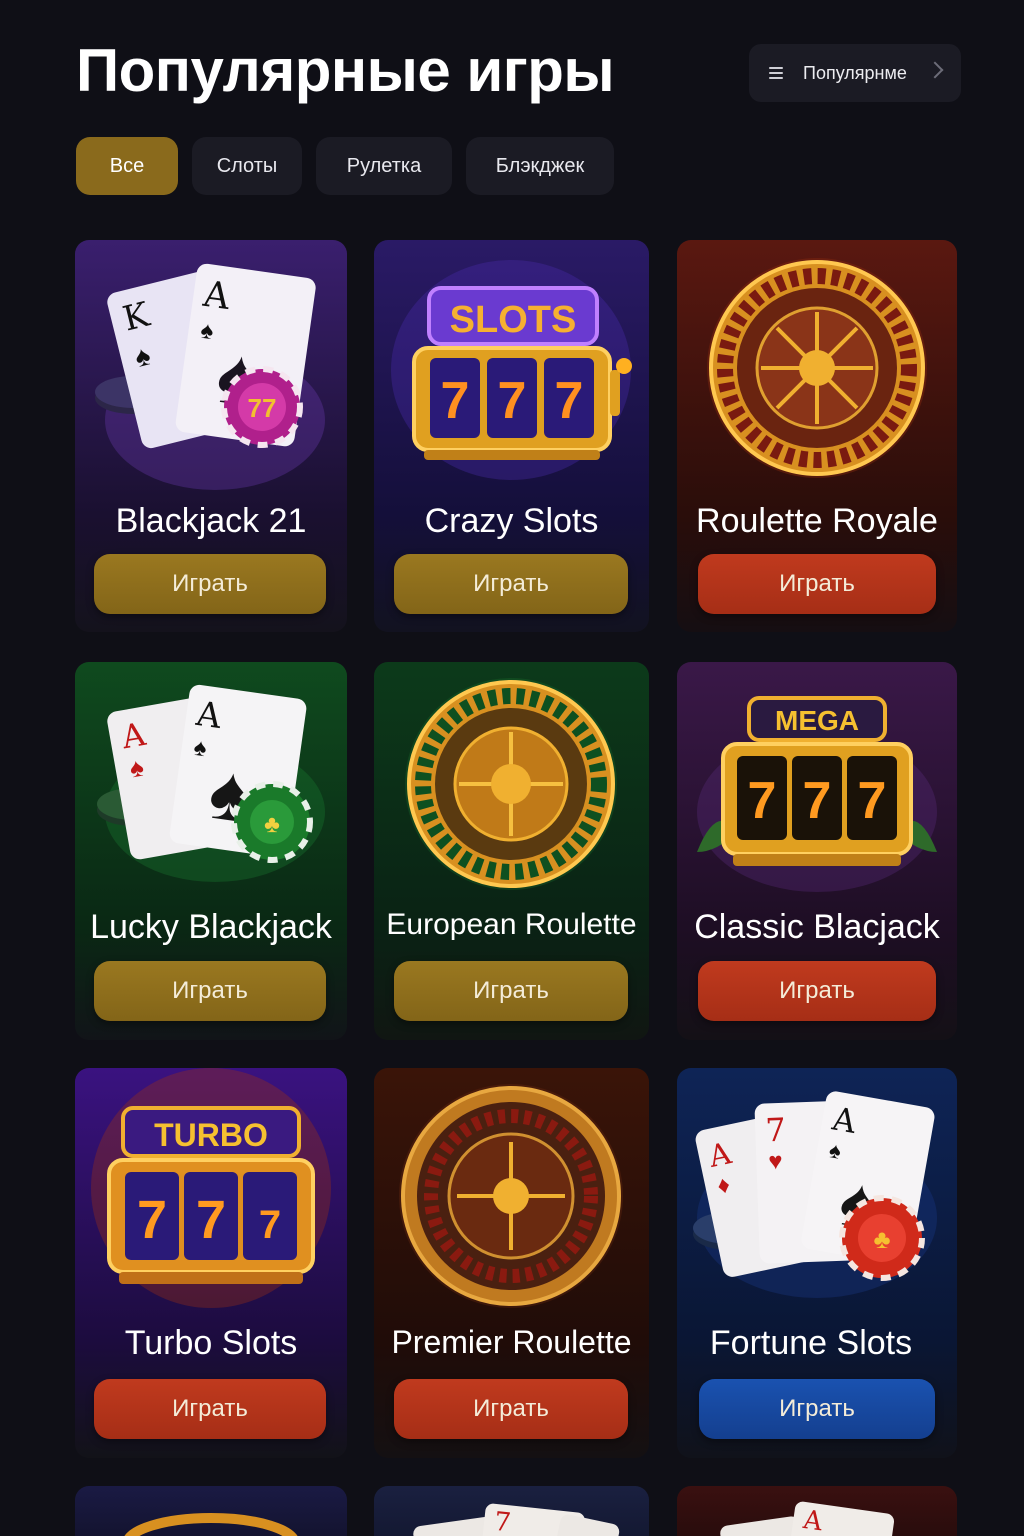 The height and width of the screenshot is (1536, 1024). I want to click on game-card: A♦ 7♥ A♠ ♠ ♣ Fortune Slots Играть, so click(817, 1263).